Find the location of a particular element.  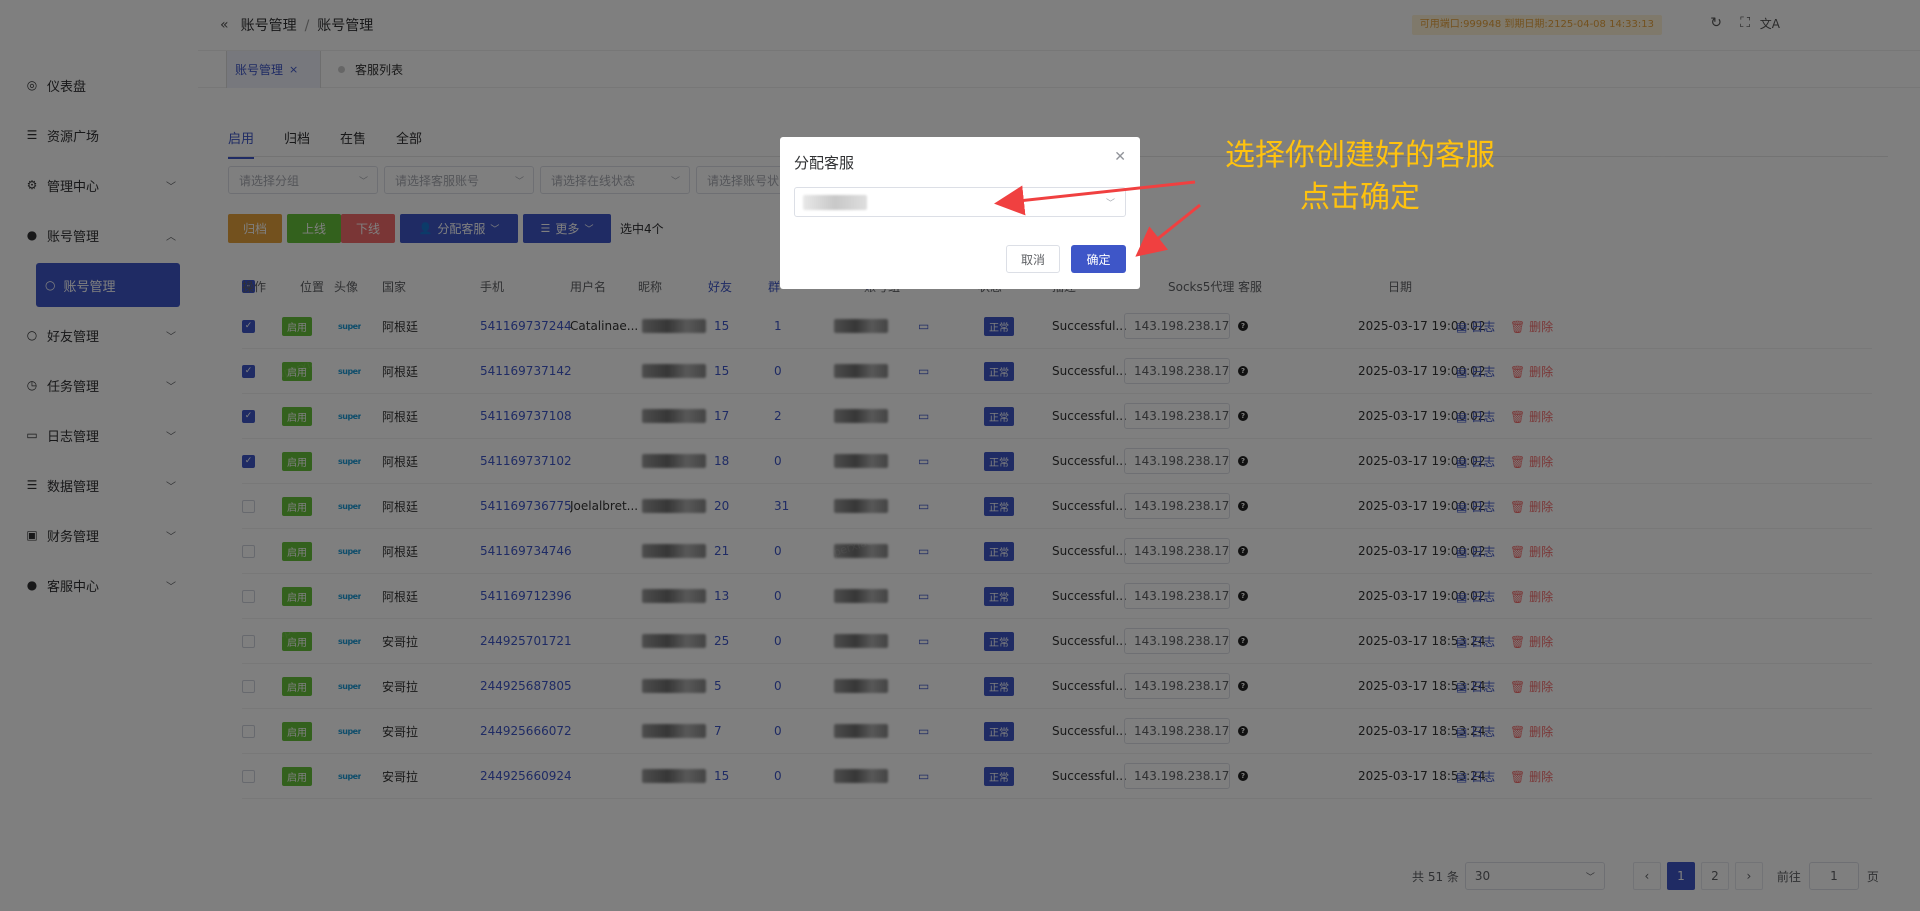

assign-service-dialog: 分配客服 ✕ ﹀ 取消 确定 is located at coordinates (960, 213).